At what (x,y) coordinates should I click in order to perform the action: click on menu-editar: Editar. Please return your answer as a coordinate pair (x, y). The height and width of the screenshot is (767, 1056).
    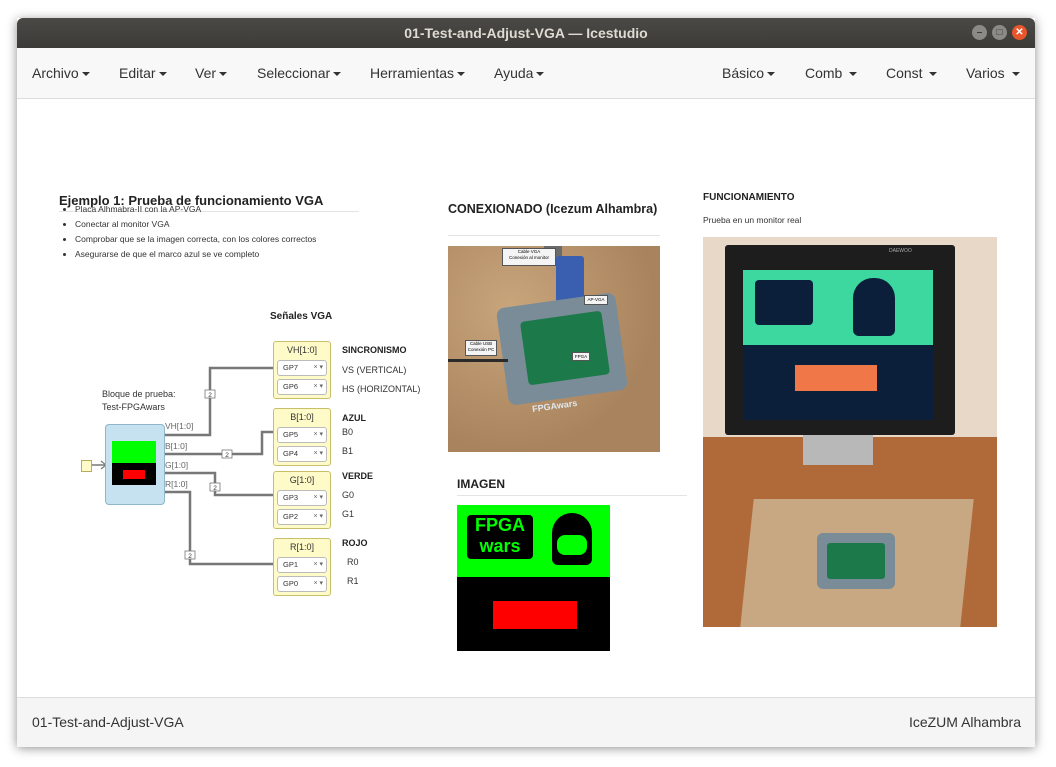
    Looking at the image, I should click on (143, 73).